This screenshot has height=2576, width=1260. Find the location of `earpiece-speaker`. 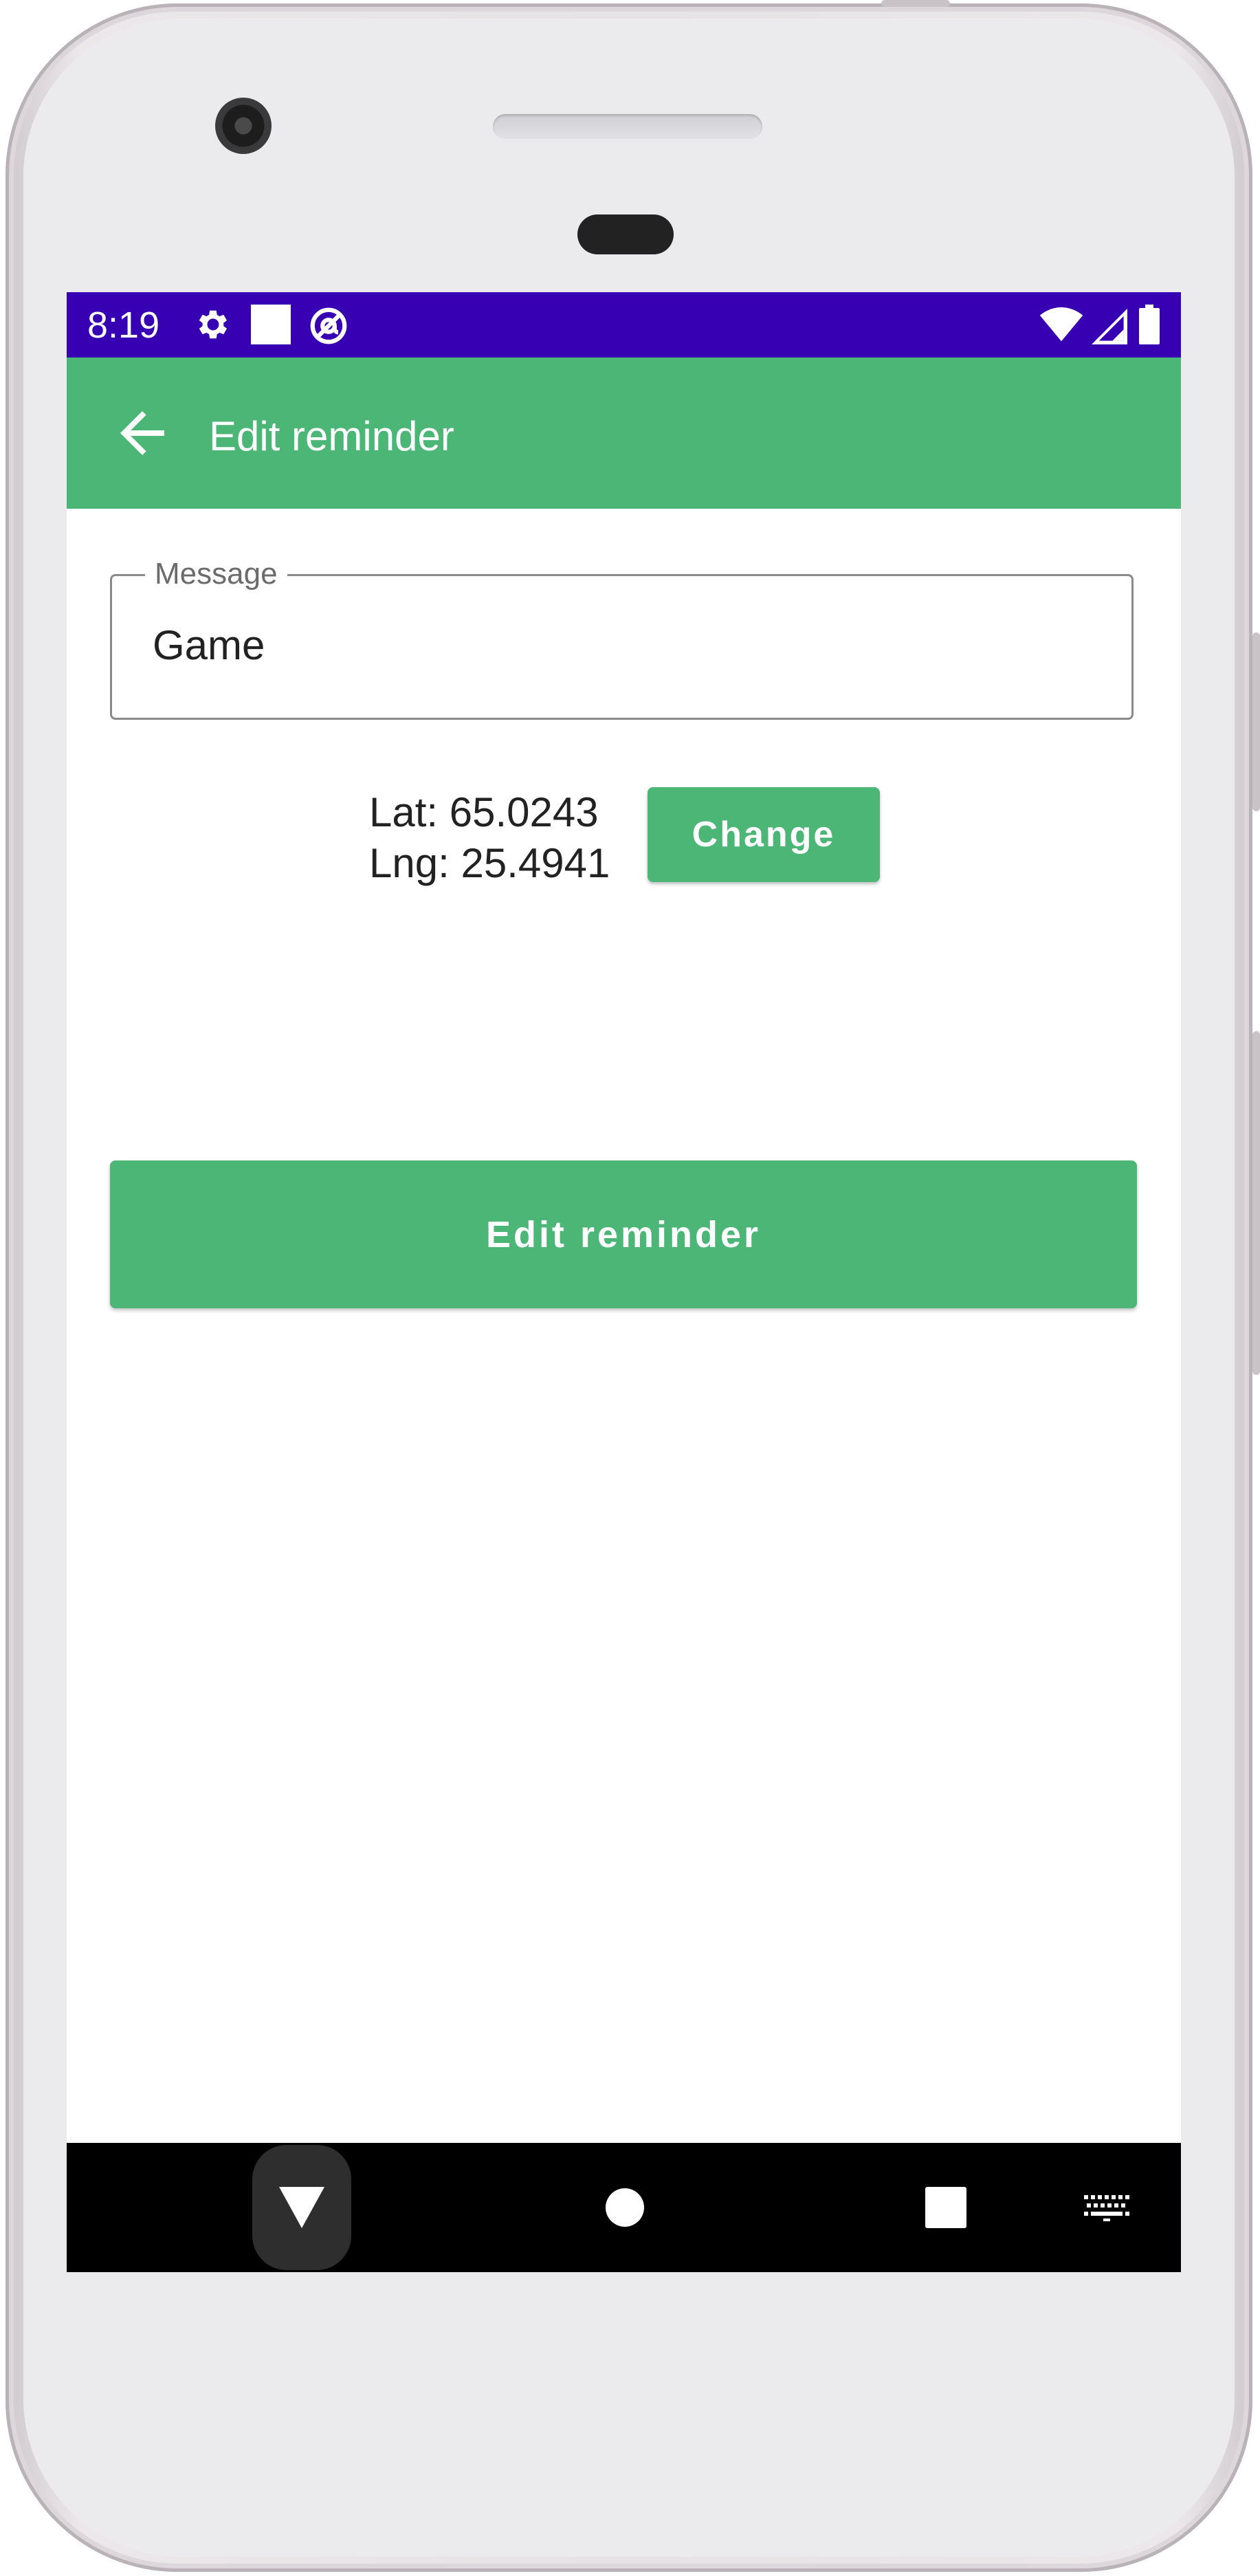

earpiece-speaker is located at coordinates (627, 126).